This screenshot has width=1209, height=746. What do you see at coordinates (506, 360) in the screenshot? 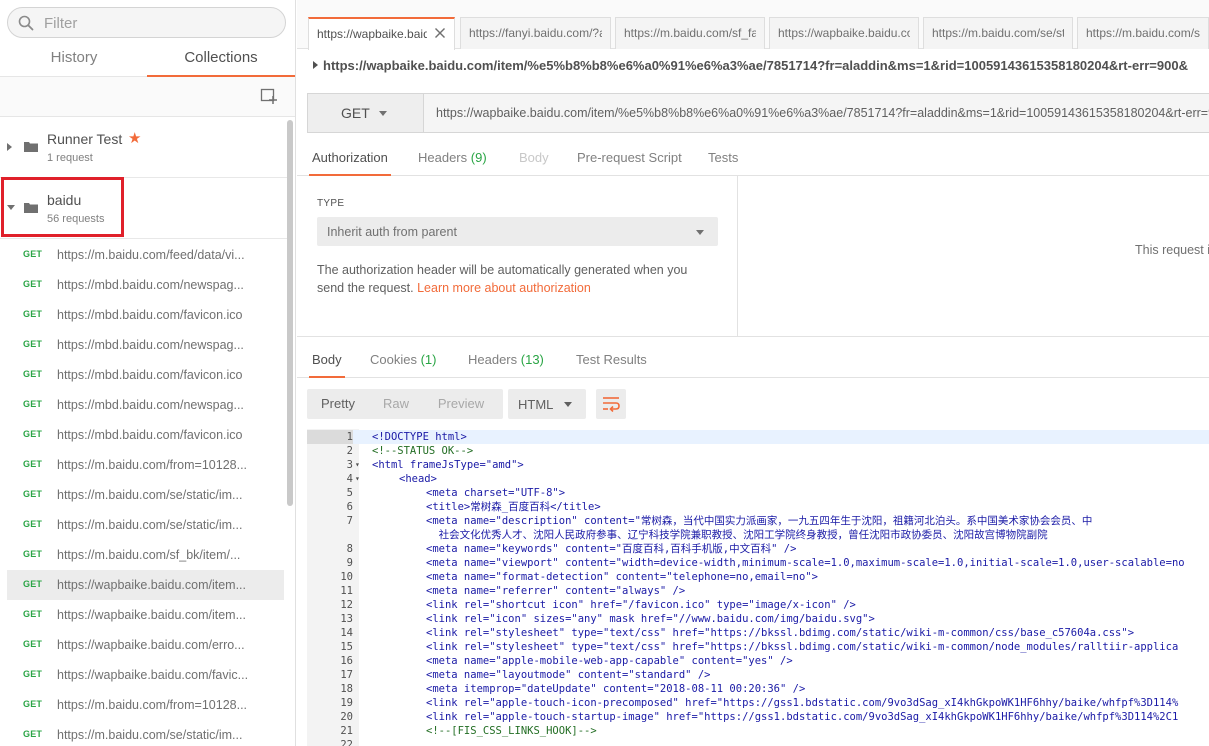
I see `tab-response-headers: Headers (13)` at bounding box center [506, 360].